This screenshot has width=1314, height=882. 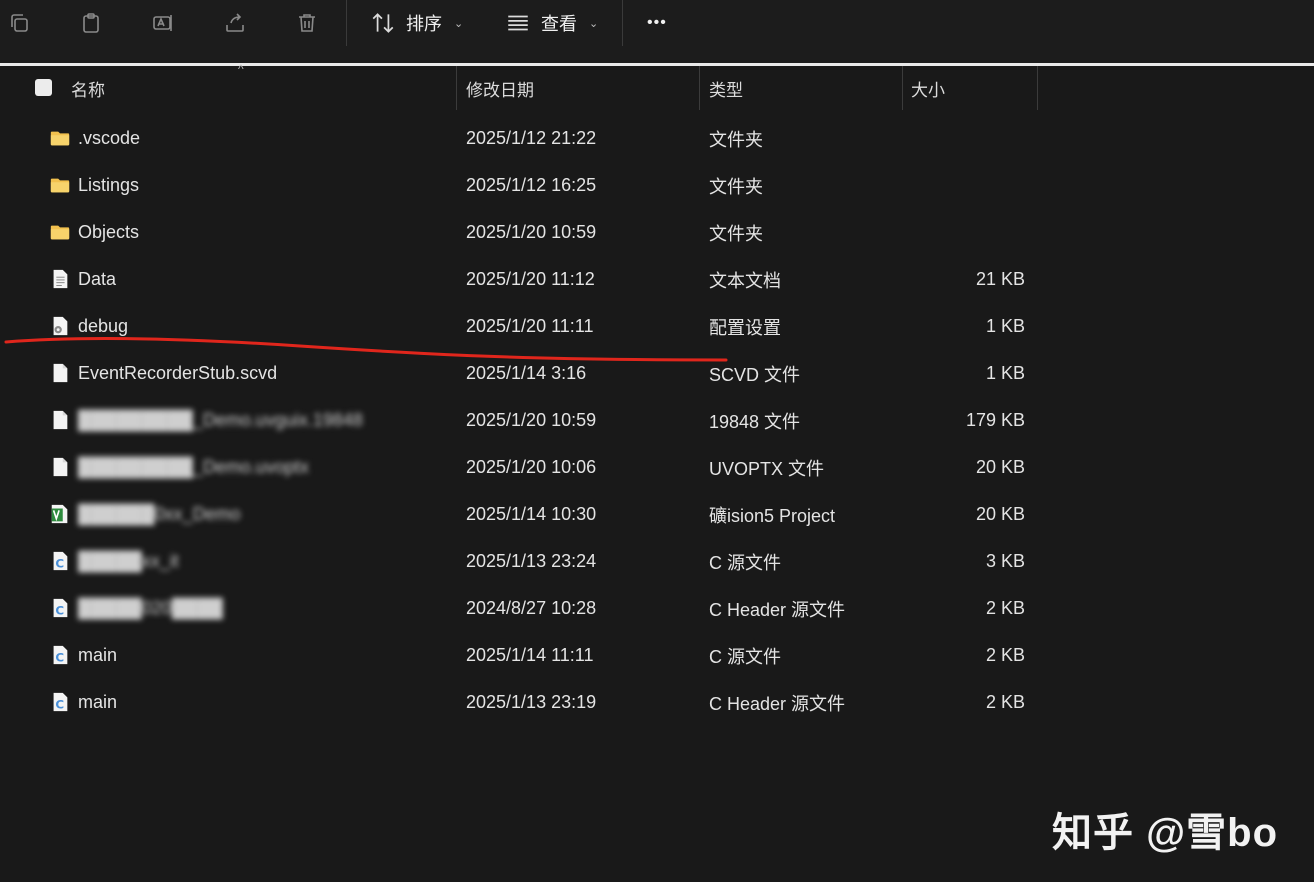 What do you see at coordinates (657, 86) in the screenshot?
I see `column-header: ^ 名称 修改日期 类型 大小` at bounding box center [657, 86].